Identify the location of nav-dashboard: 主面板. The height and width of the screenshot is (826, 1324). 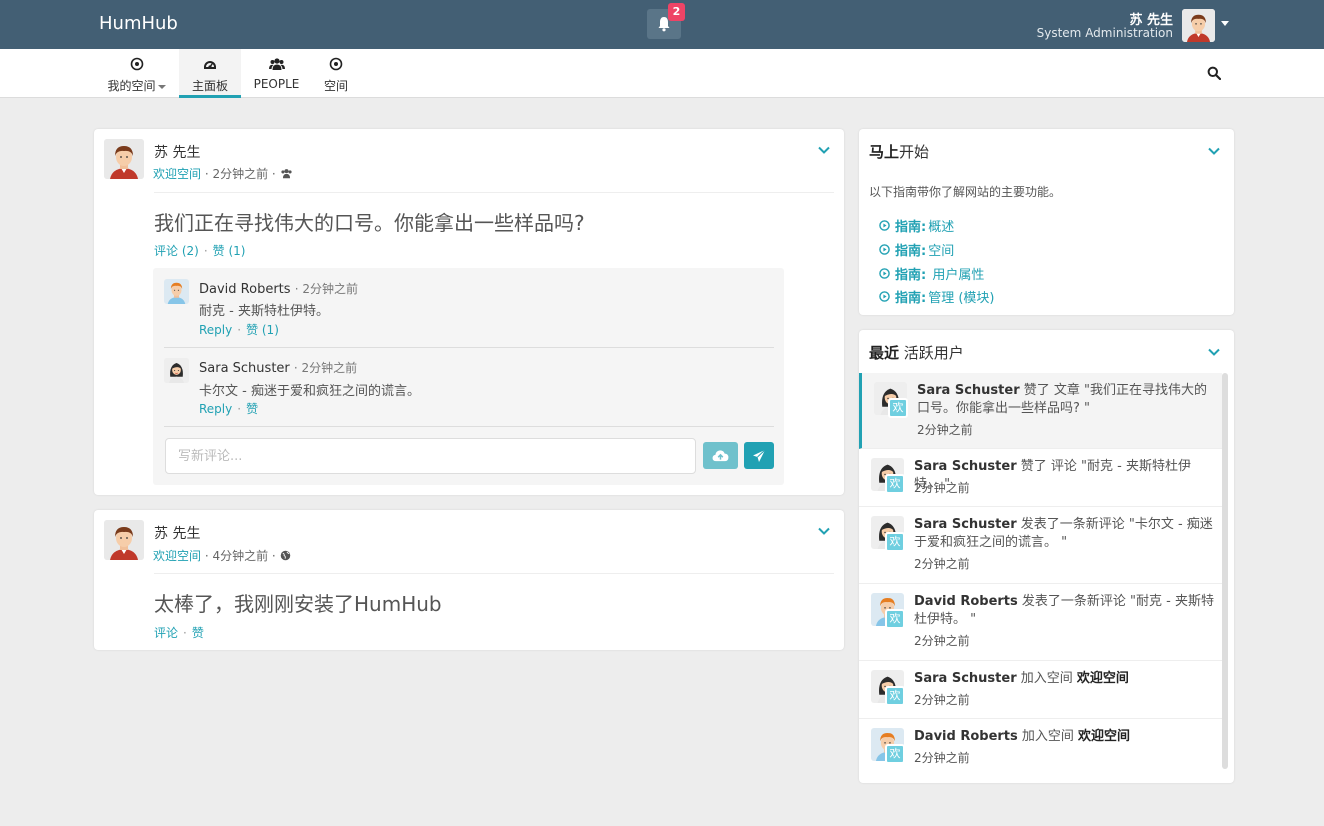
(210, 73).